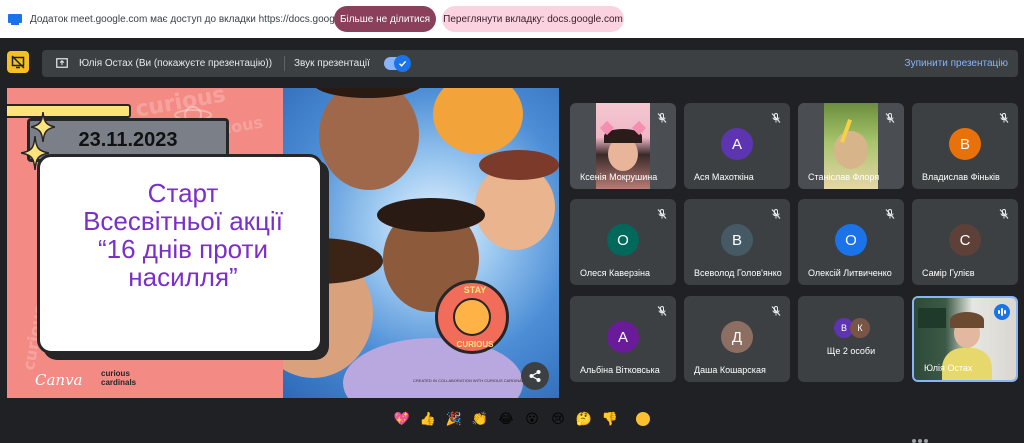  I want to click on skin-tone-picker, so click(643, 419).